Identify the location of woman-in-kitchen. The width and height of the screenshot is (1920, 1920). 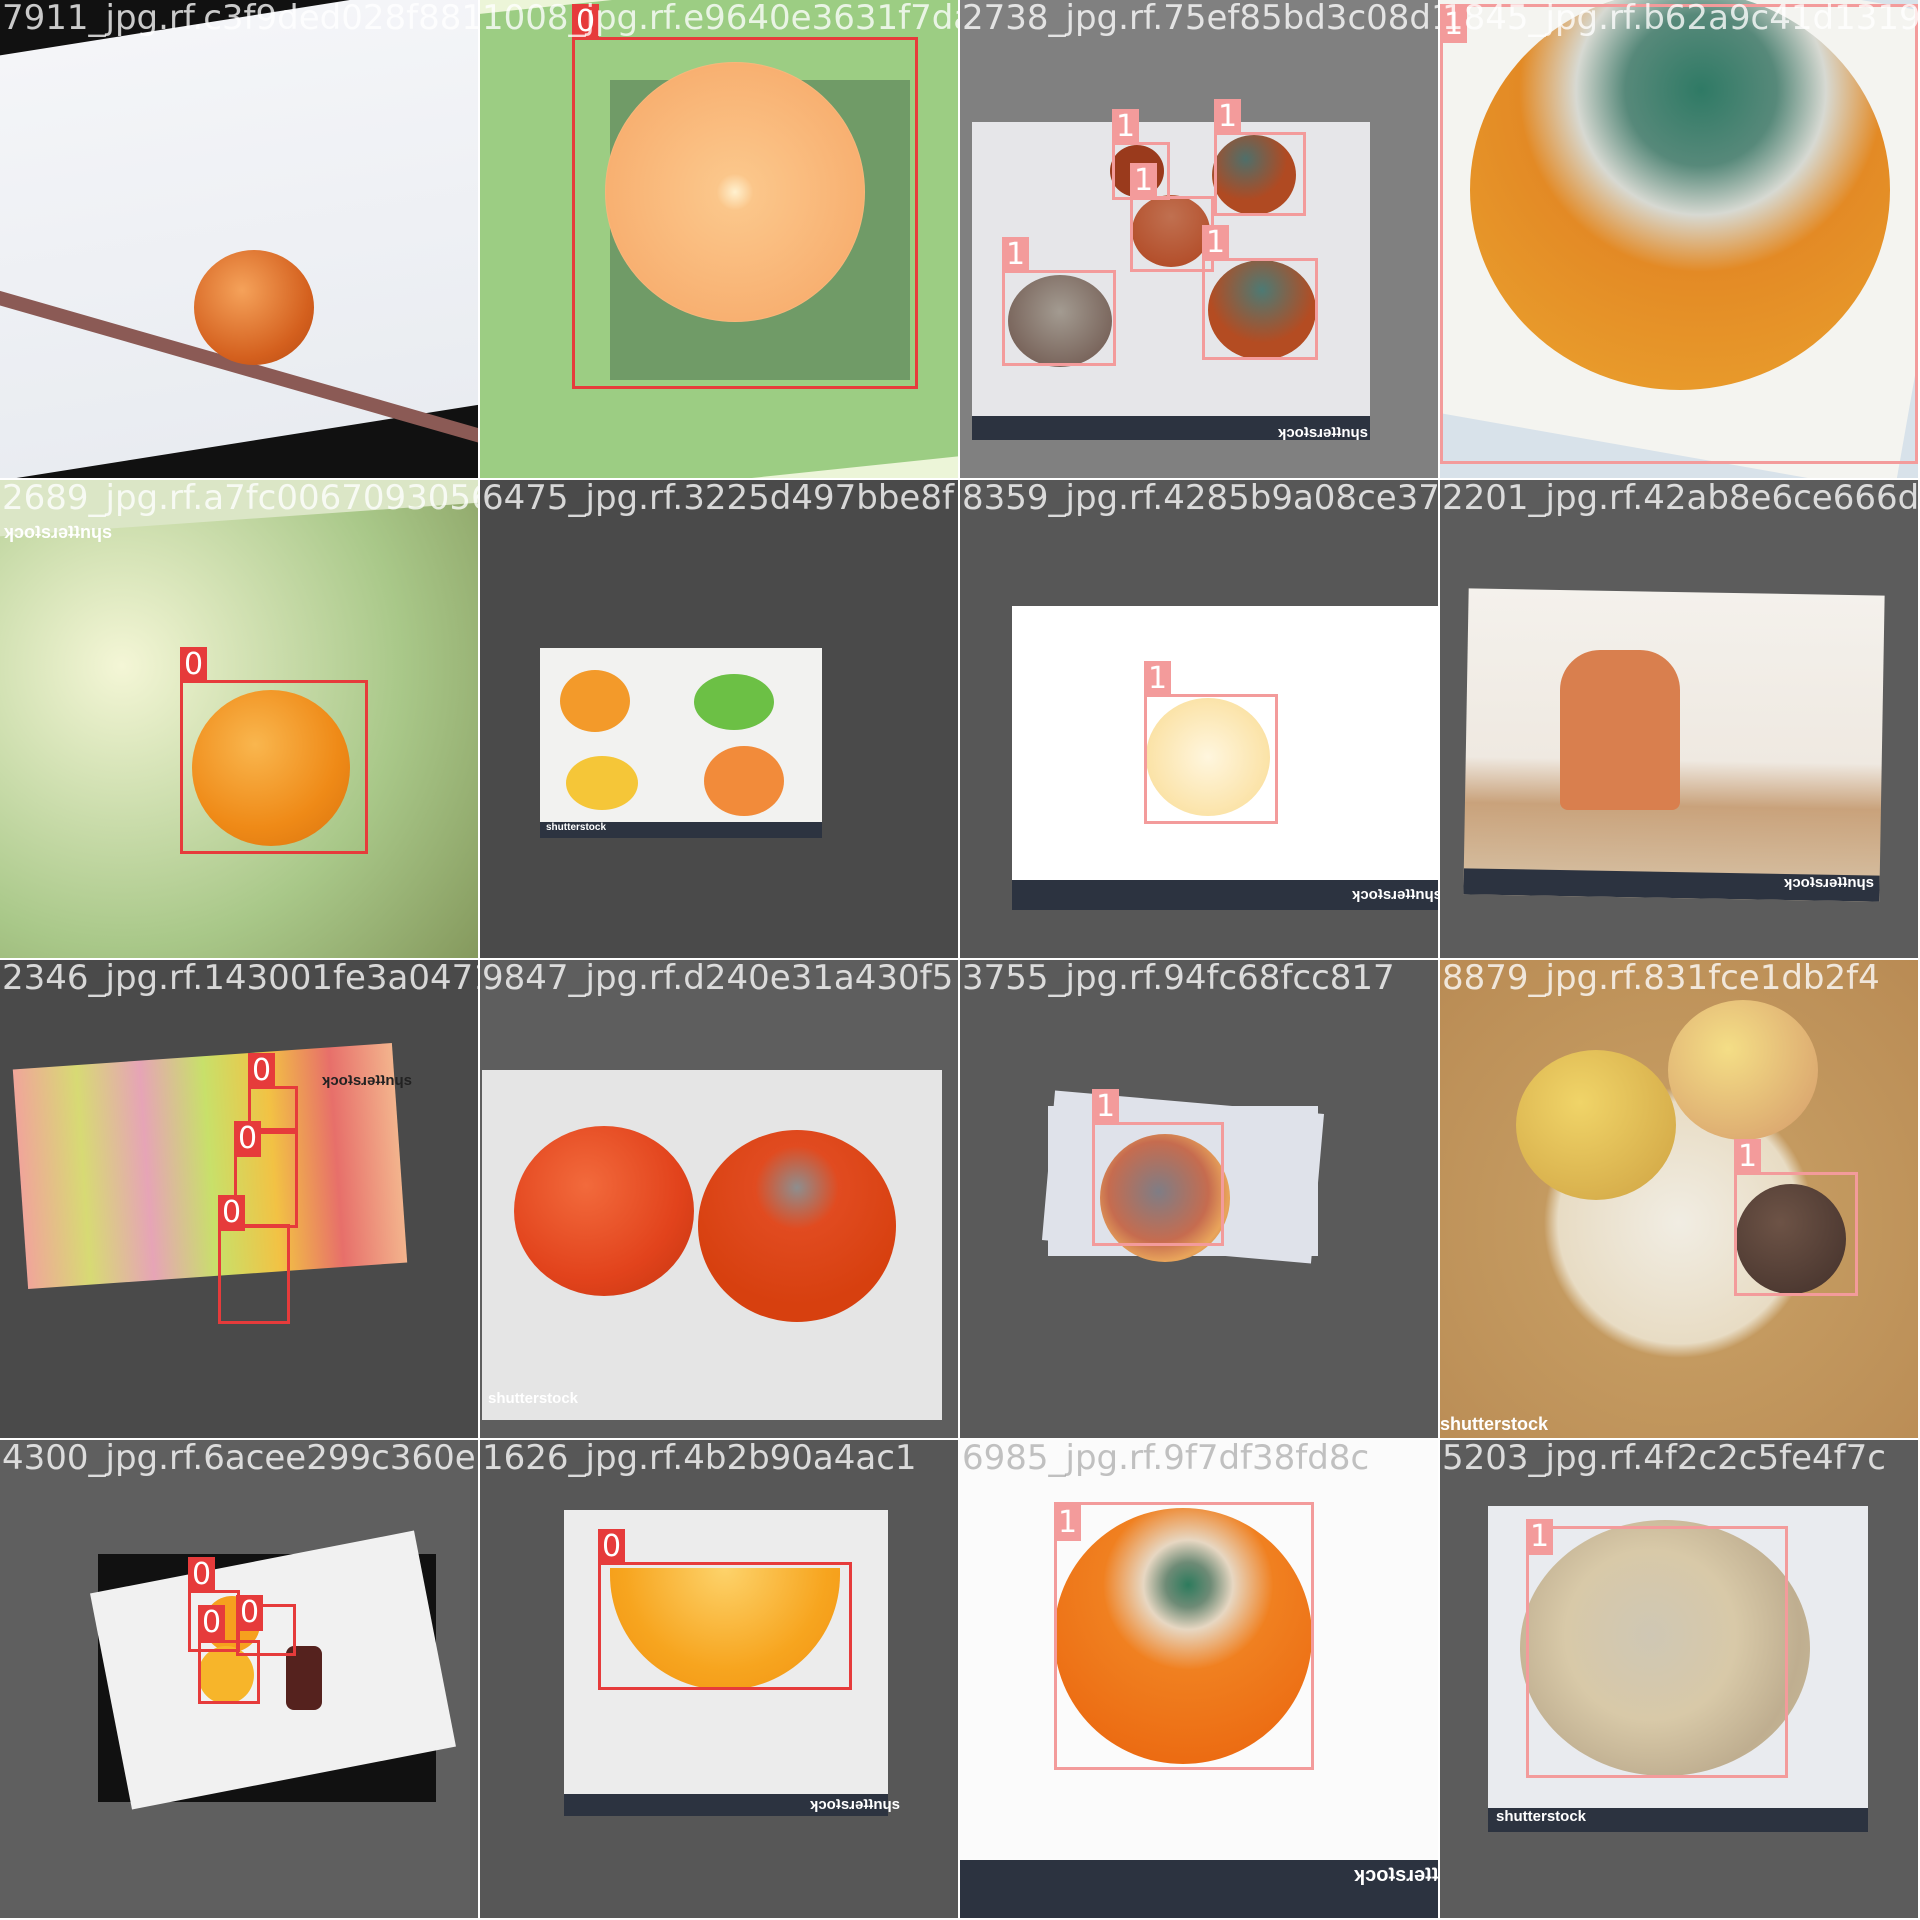
(1620, 730).